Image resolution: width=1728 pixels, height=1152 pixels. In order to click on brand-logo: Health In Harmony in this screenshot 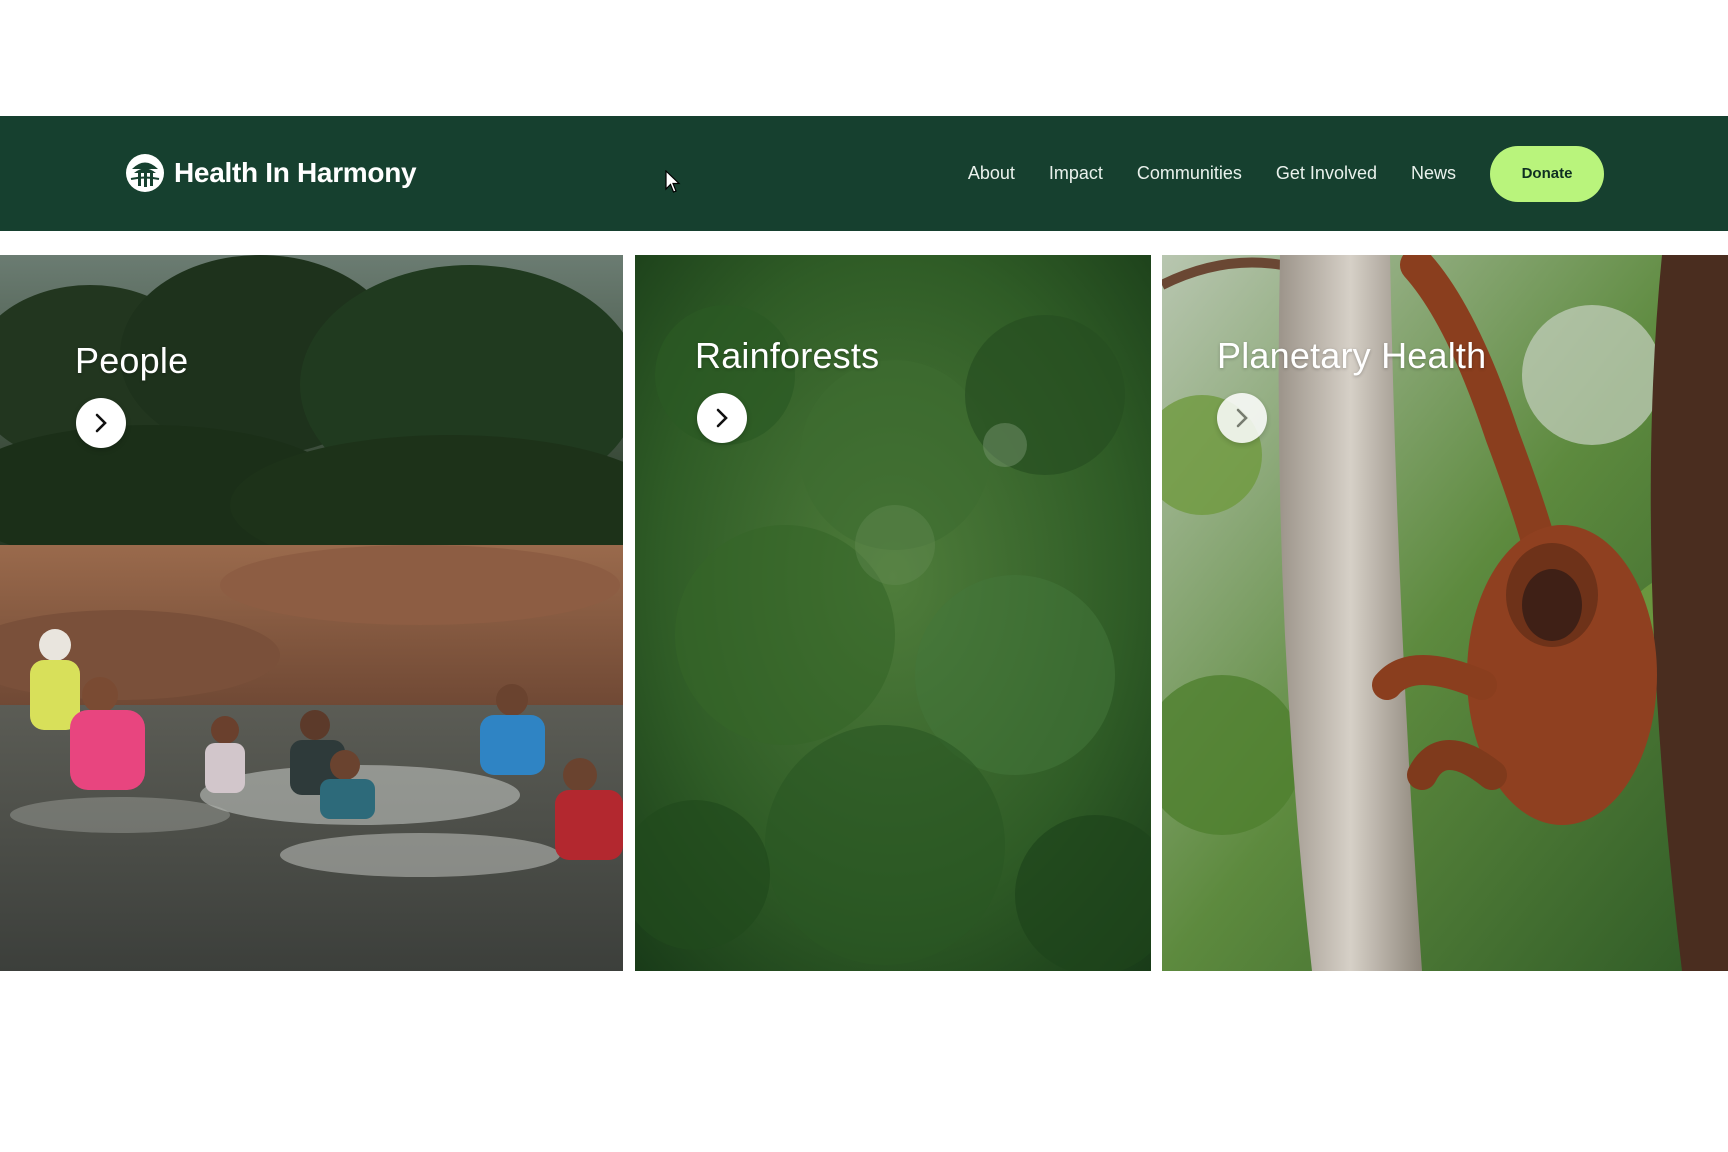, I will do `click(270, 173)`.